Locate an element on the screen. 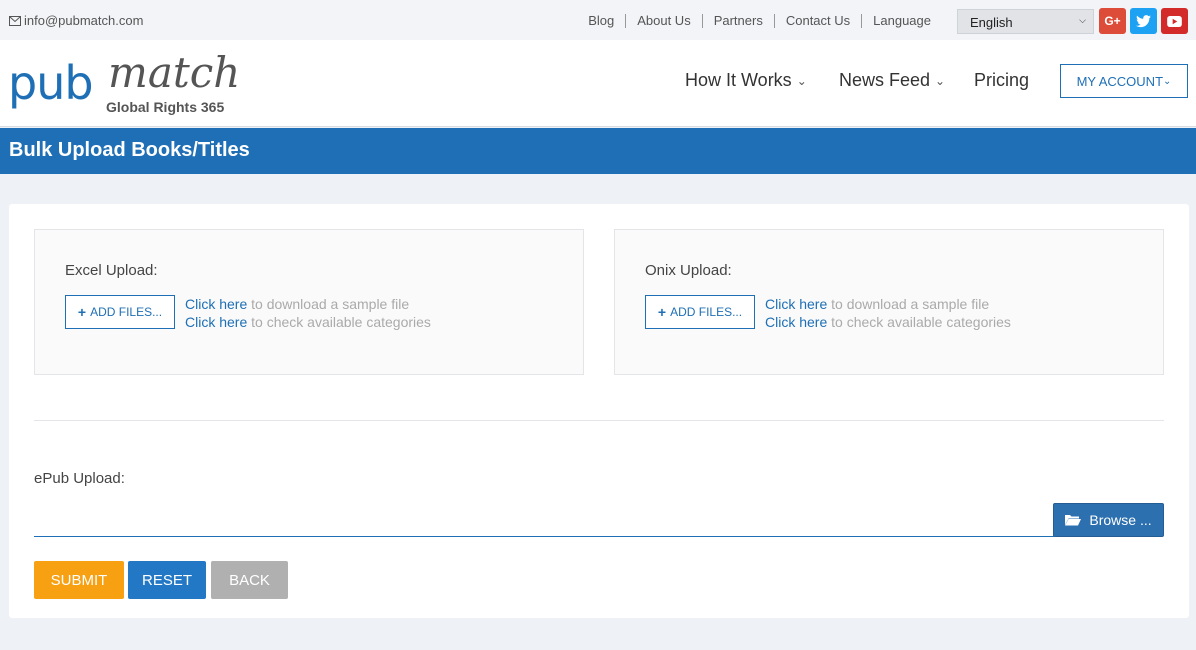  pubmatch-logo: pub match Global Rights 365 is located at coordinates (124, 84).